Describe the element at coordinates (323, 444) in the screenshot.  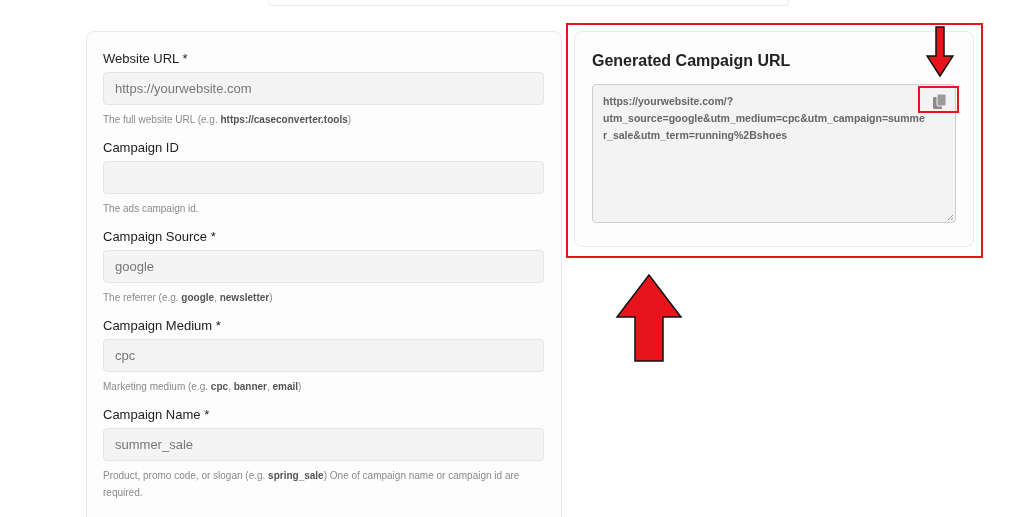
I see `input-field: summer_sale` at that location.